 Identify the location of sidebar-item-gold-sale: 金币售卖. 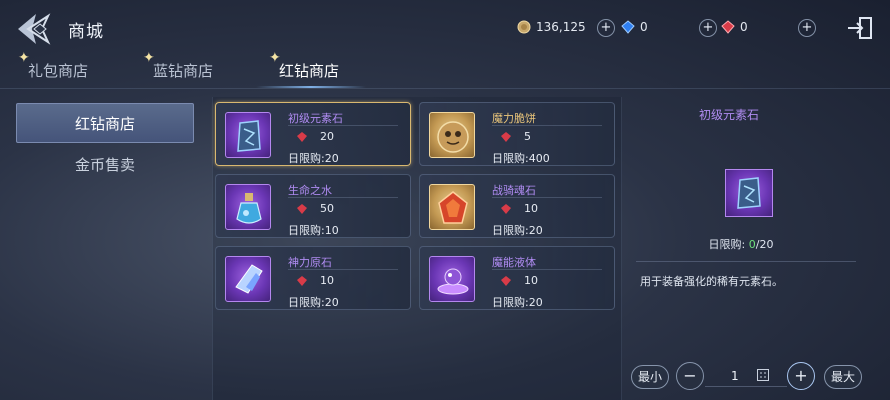
(105, 165).